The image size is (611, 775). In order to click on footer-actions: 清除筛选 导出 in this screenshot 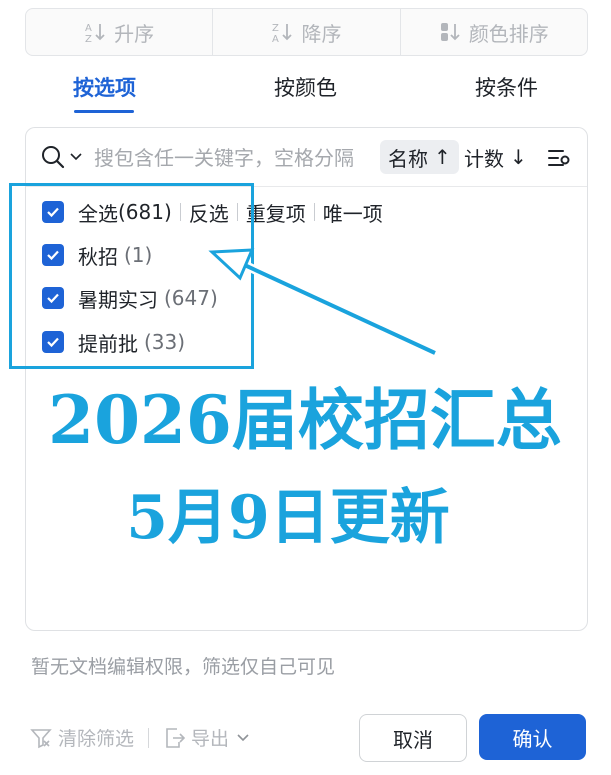, I will do `click(142, 737)`.